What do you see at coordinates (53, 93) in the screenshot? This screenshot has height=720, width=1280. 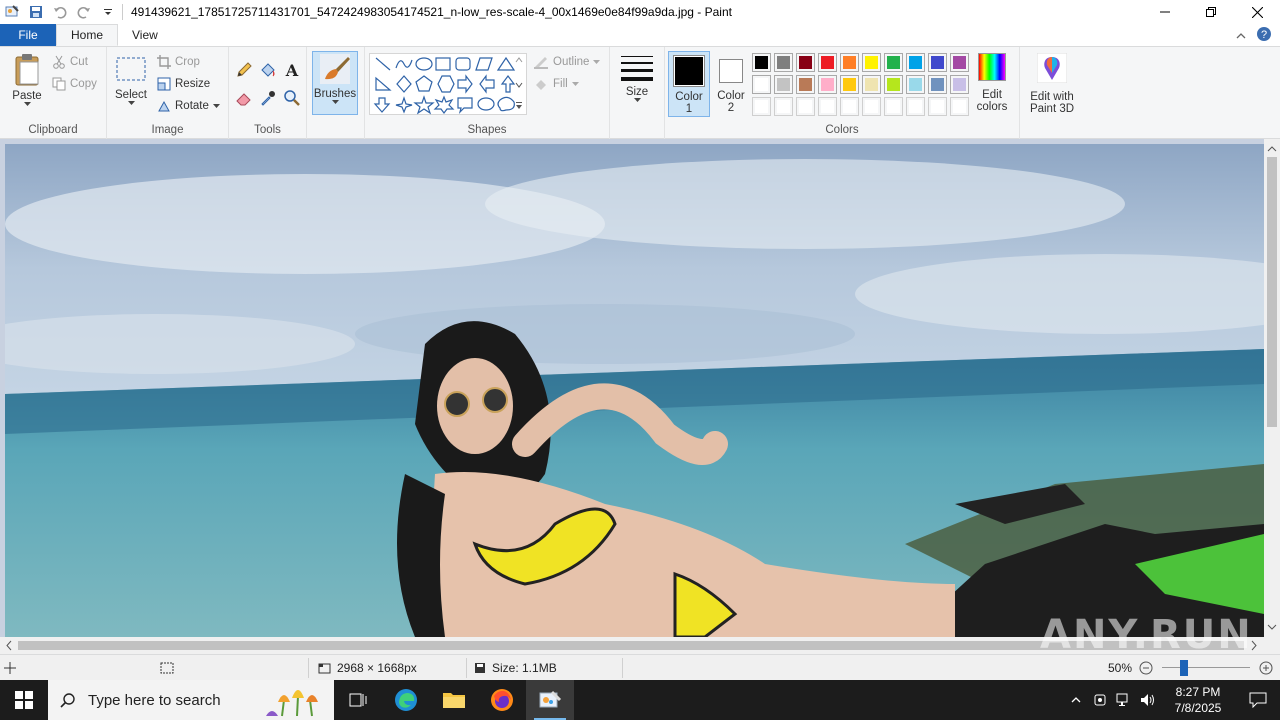 I see `clipboard-group: Paste Cut Copy Clipboard` at bounding box center [53, 93].